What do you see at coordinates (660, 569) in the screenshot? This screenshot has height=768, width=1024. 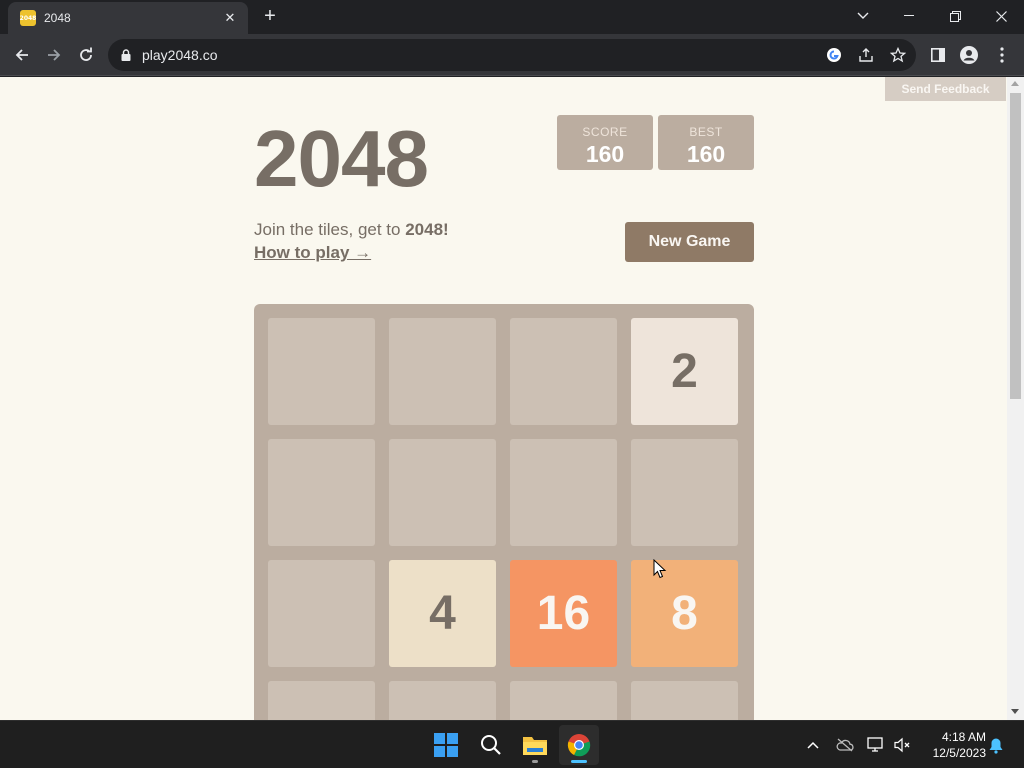 I see `mouse-cursor-icon` at bounding box center [660, 569].